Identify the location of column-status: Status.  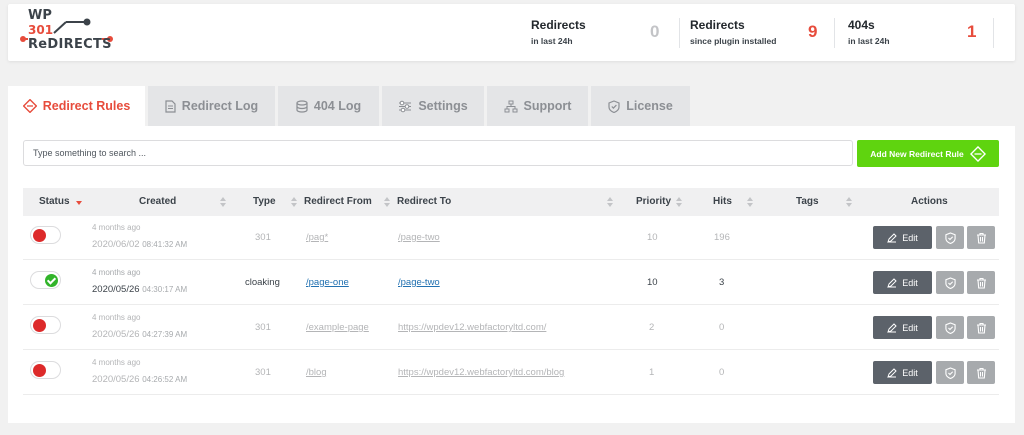
(54, 202).